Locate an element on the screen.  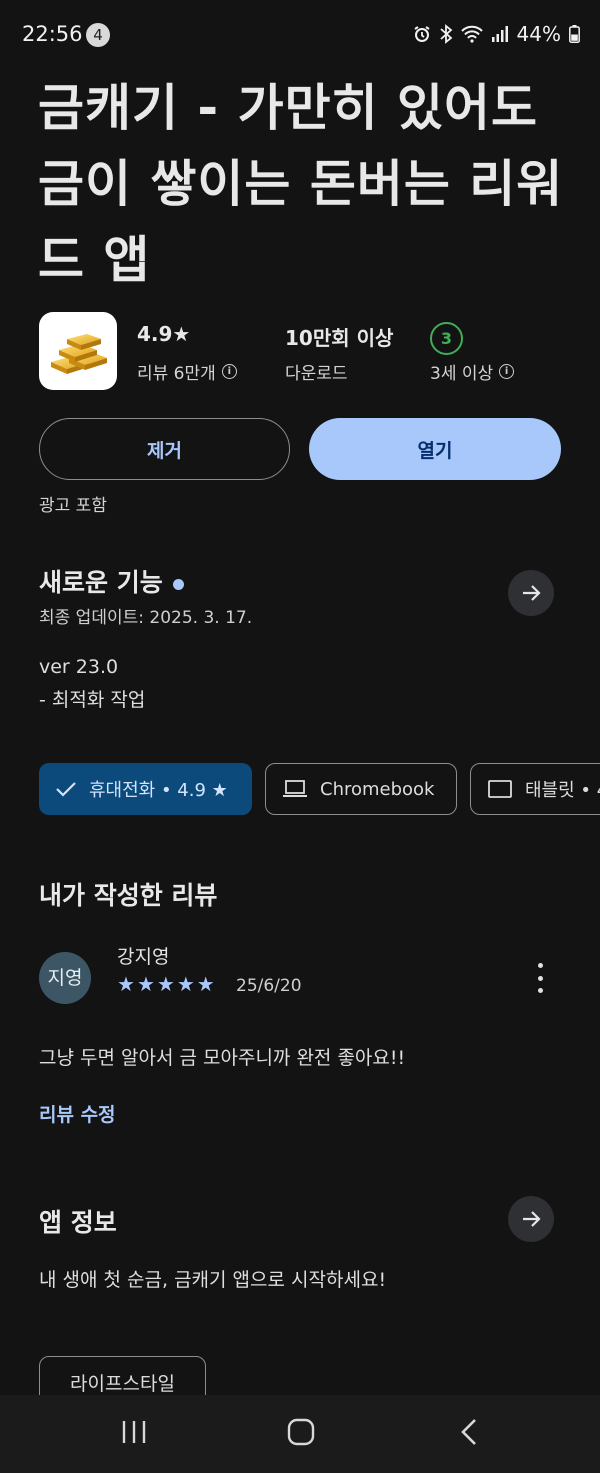
whats-new-arrow-button is located at coordinates (531, 593).